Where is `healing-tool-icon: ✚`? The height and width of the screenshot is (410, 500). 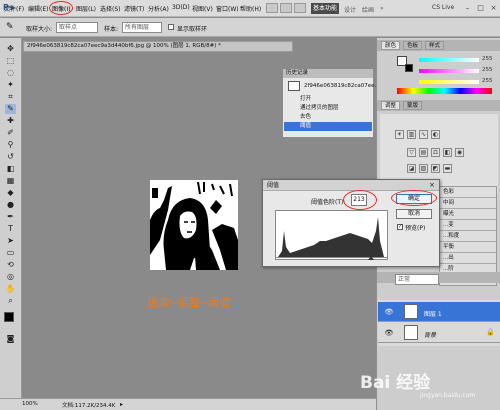 healing-tool-icon: ✚ is located at coordinates (10, 121).